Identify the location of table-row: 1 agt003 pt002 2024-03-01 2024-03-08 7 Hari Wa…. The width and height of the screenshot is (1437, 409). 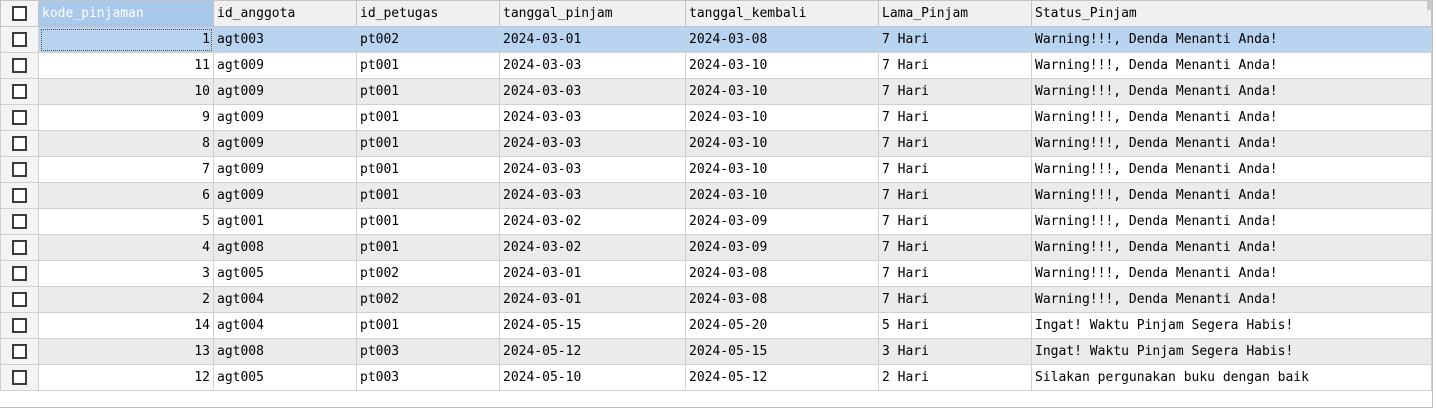
(716, 39).